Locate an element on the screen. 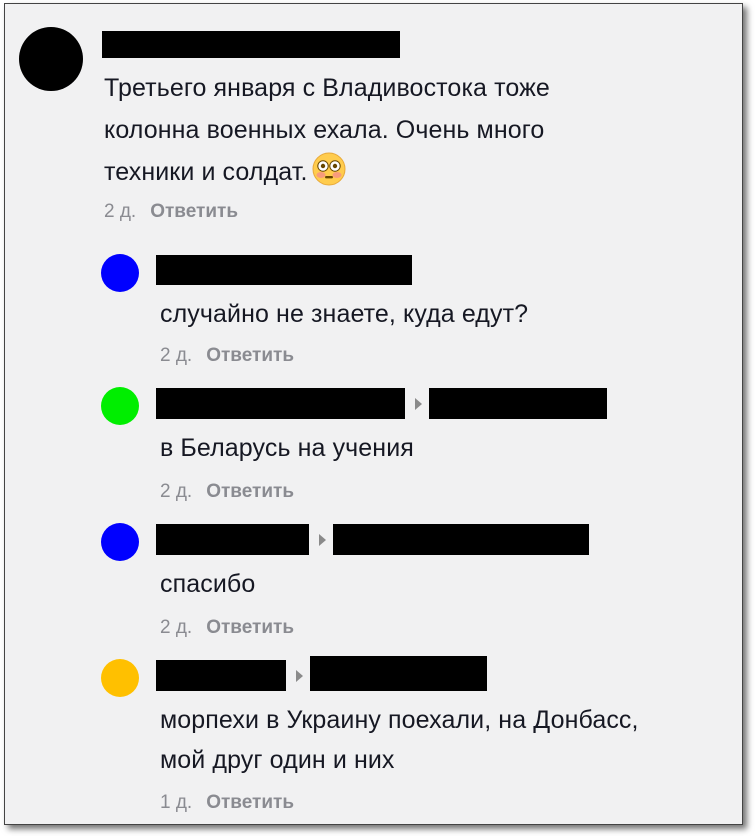 This screenshot has height=836, width=755. comment-text-line: Третьего января с Владивостока тоже is located at coordinates (327, 88).